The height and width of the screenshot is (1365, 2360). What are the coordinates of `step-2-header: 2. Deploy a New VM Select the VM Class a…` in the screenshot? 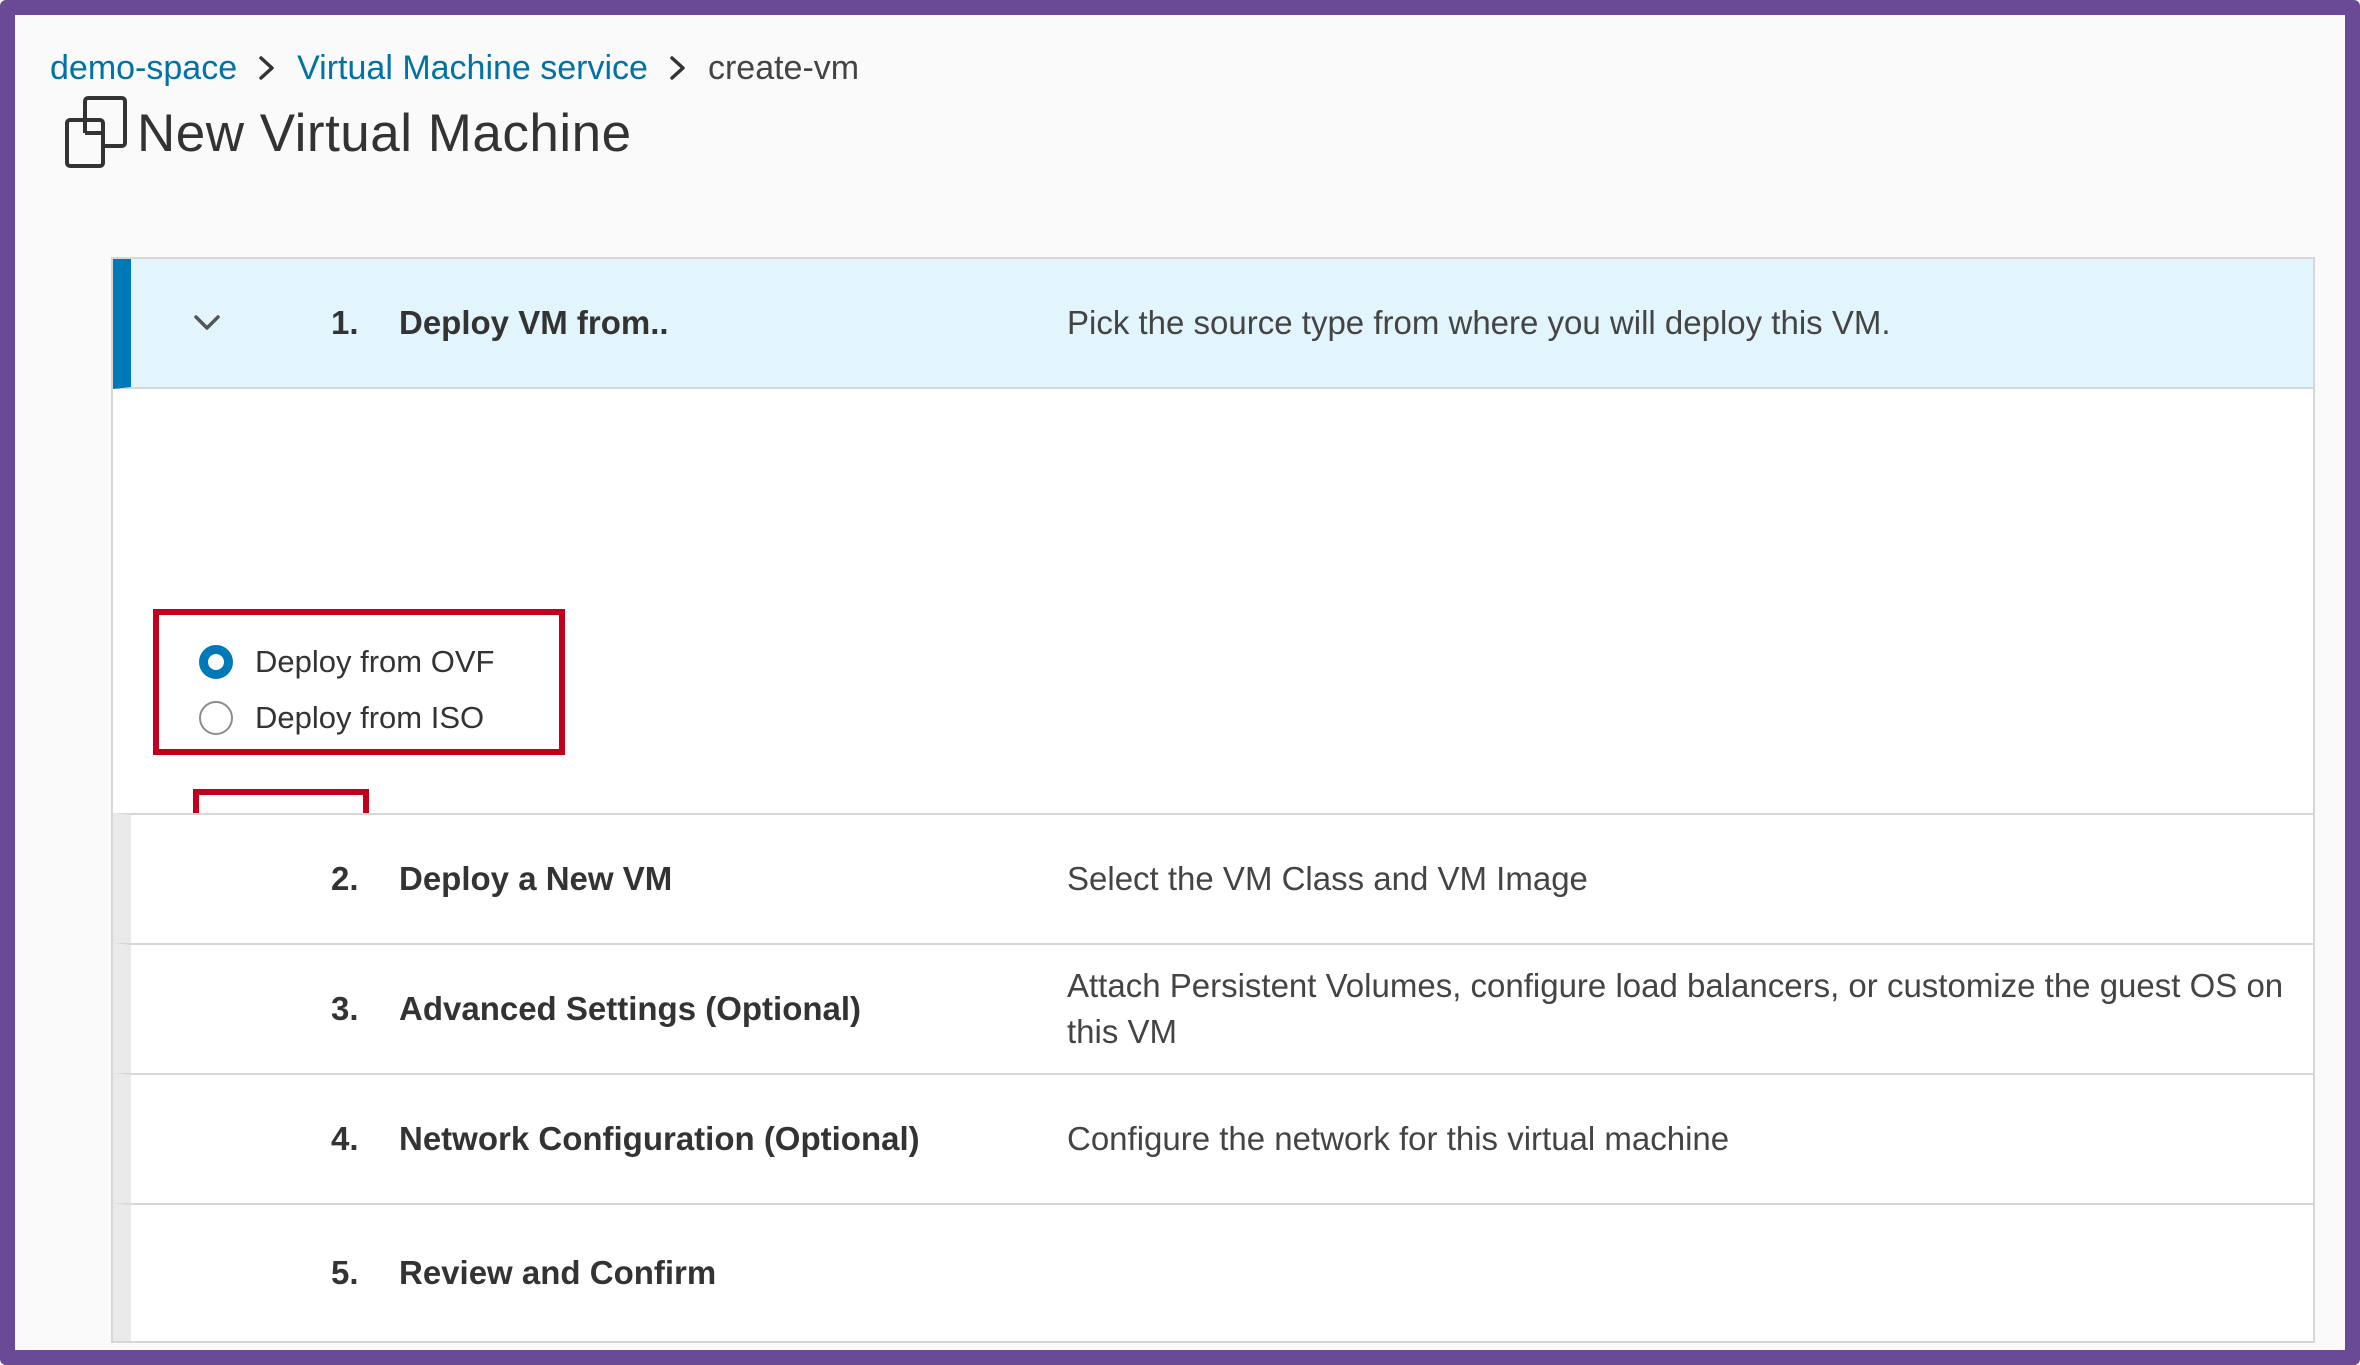 It's located at (1213, 878).